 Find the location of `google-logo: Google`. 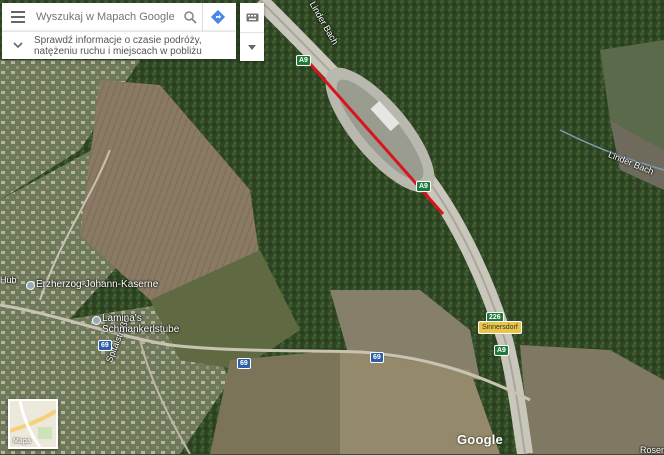

google-logo: Google is located at coordinates (480, 439).